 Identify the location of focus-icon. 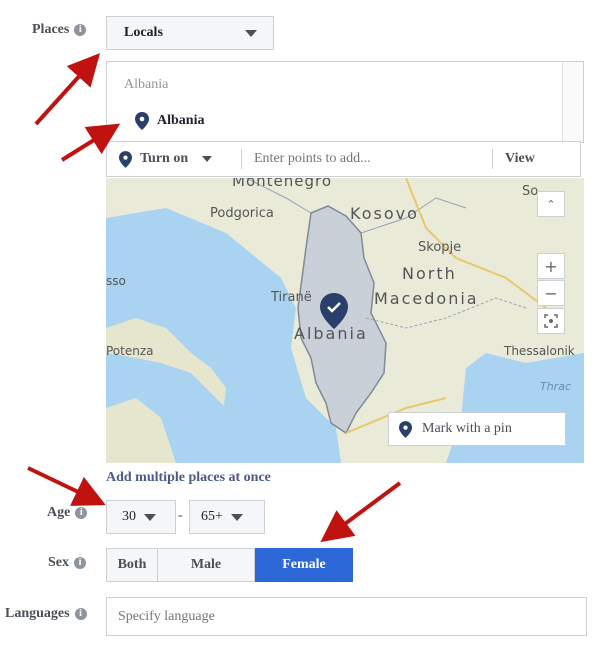
(551, 321).